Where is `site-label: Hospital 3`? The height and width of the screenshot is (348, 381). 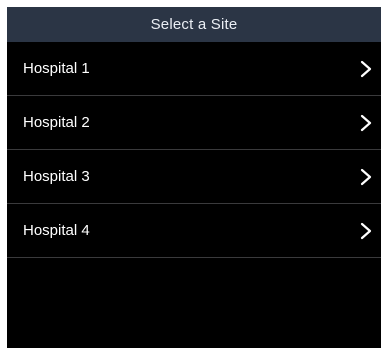
site-label: Hospital 3 is located at coordinates (56, 176).